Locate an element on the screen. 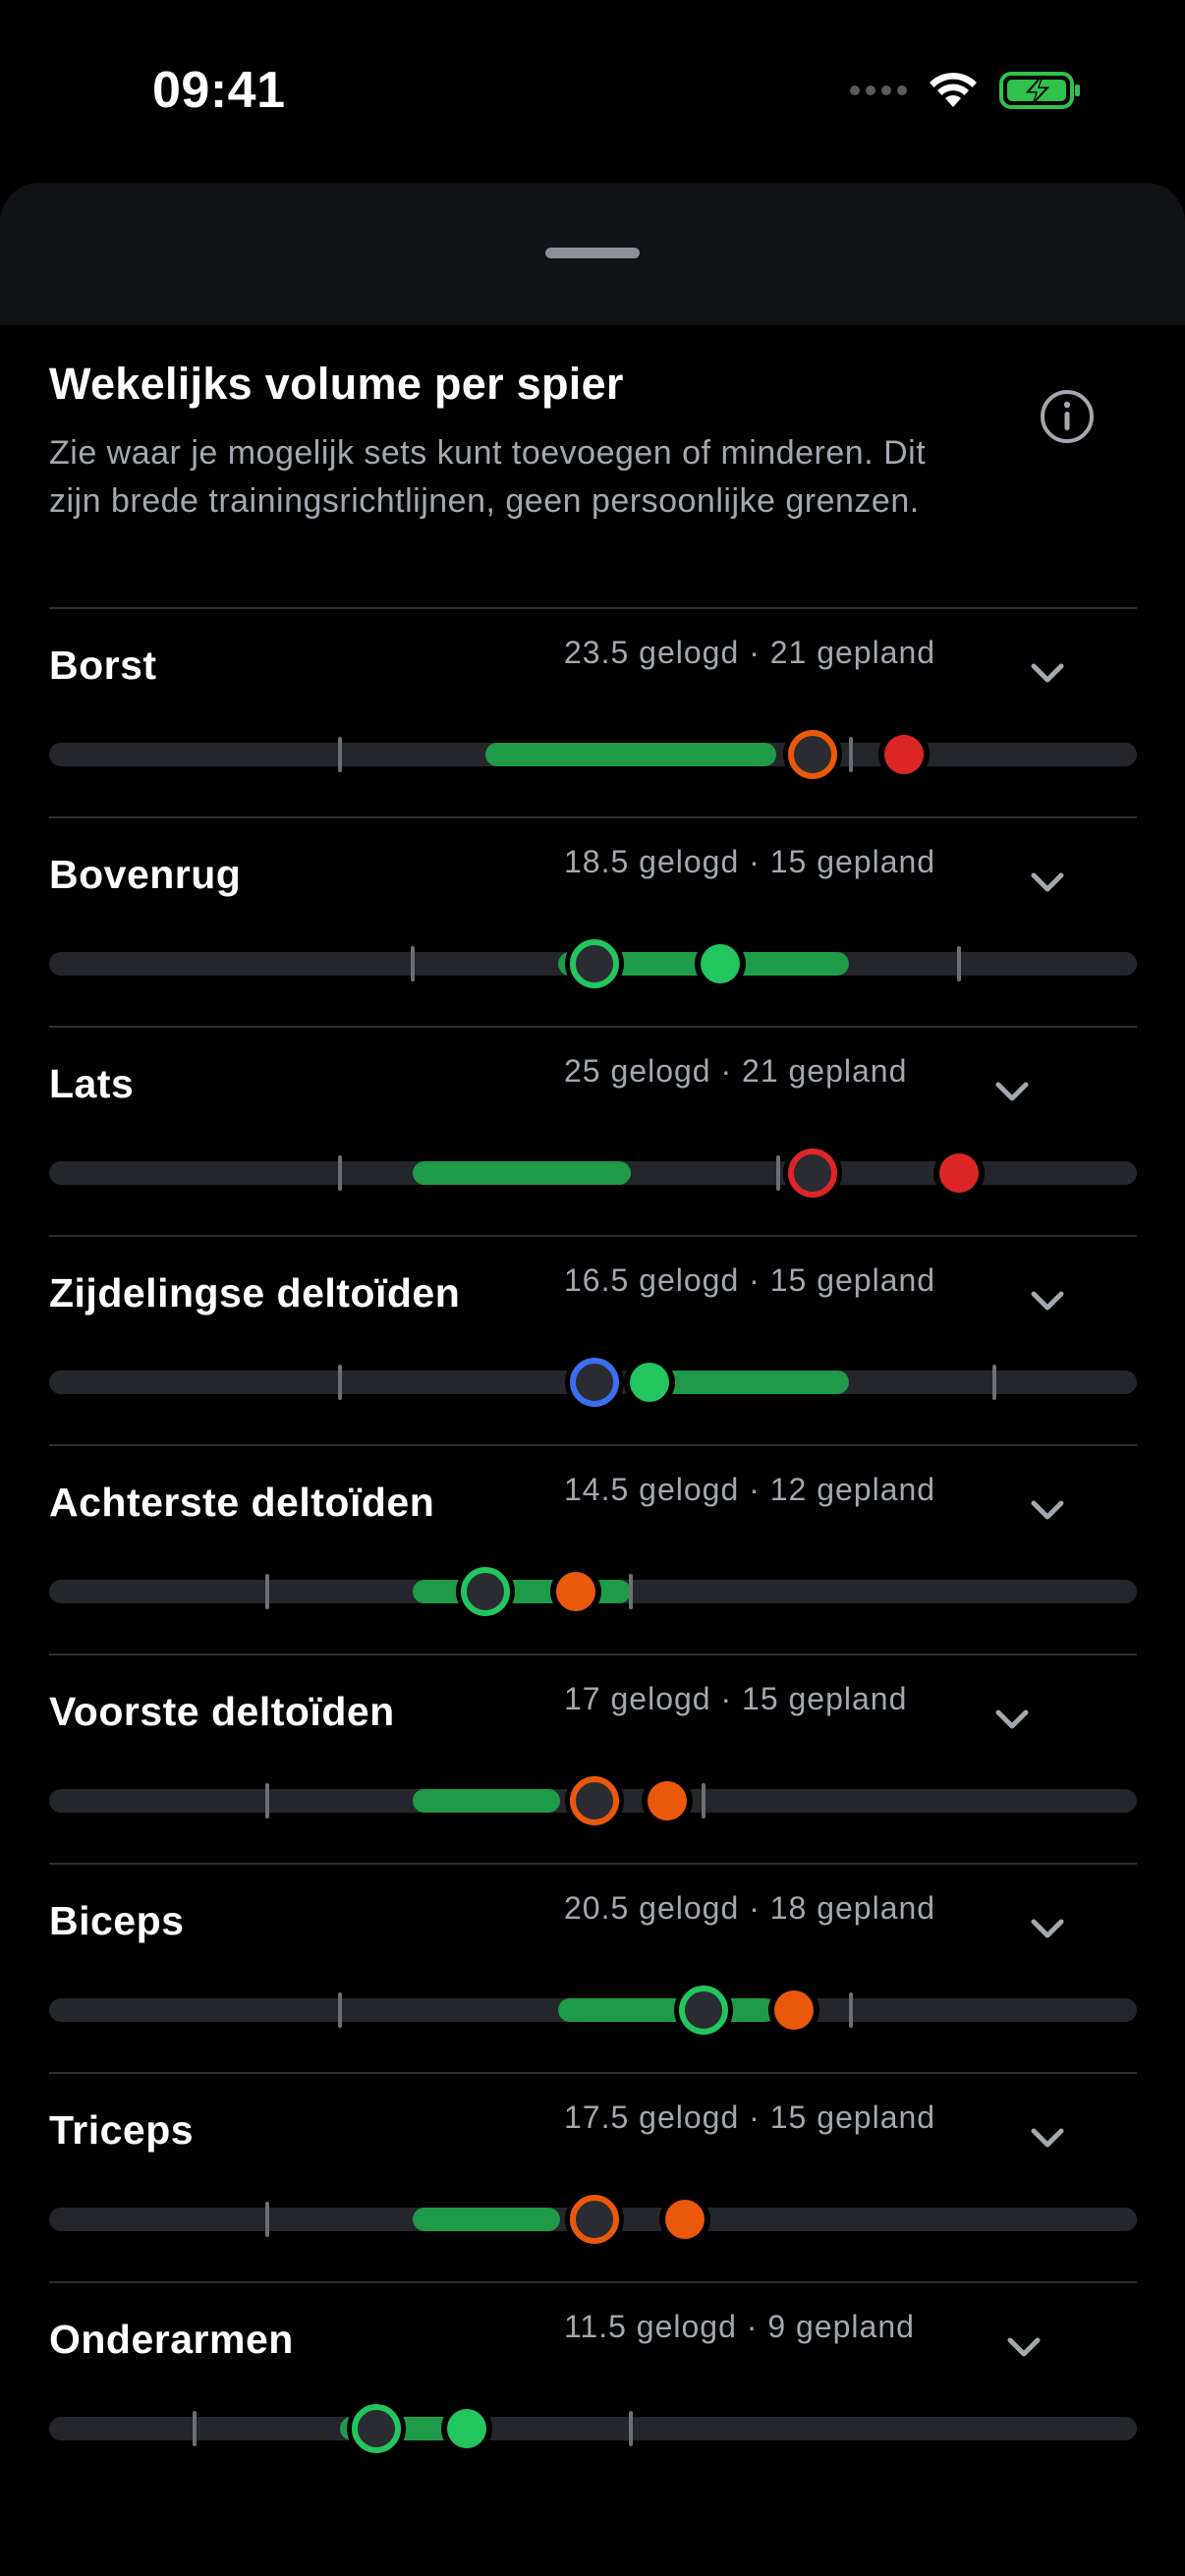  status-icons is located at coordinates (966, 90).